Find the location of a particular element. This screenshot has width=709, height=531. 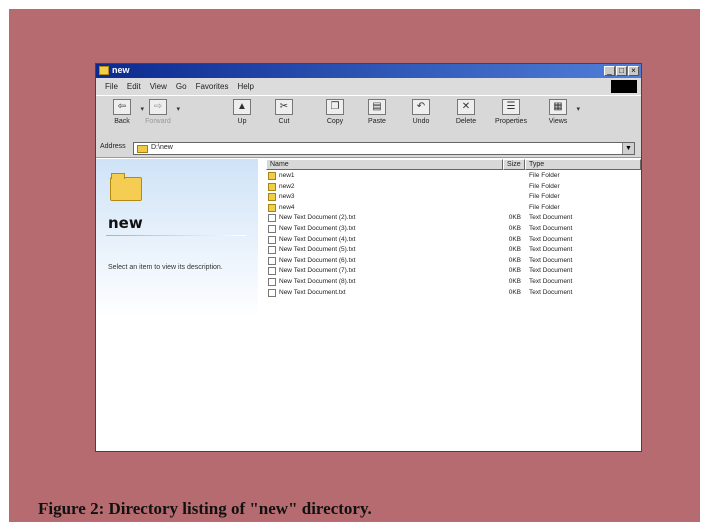

paste-icon: ▤ is located at coordinates (377, 107).